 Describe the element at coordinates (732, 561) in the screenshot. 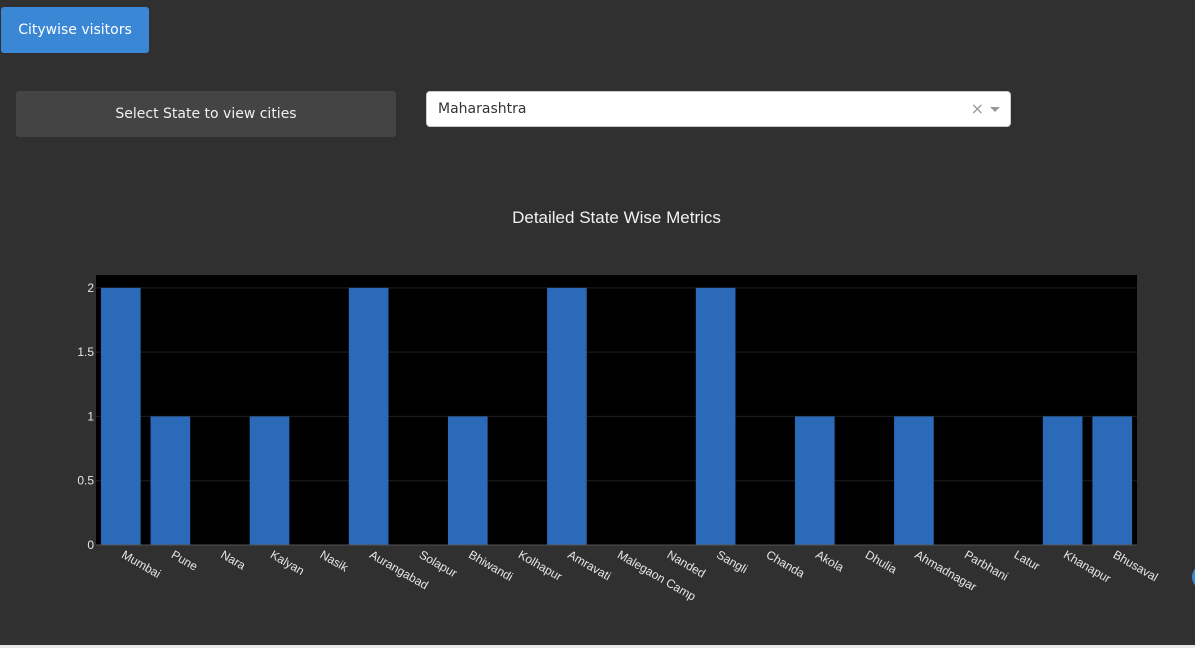

I see `x-tick-label: Sangli` at that location.